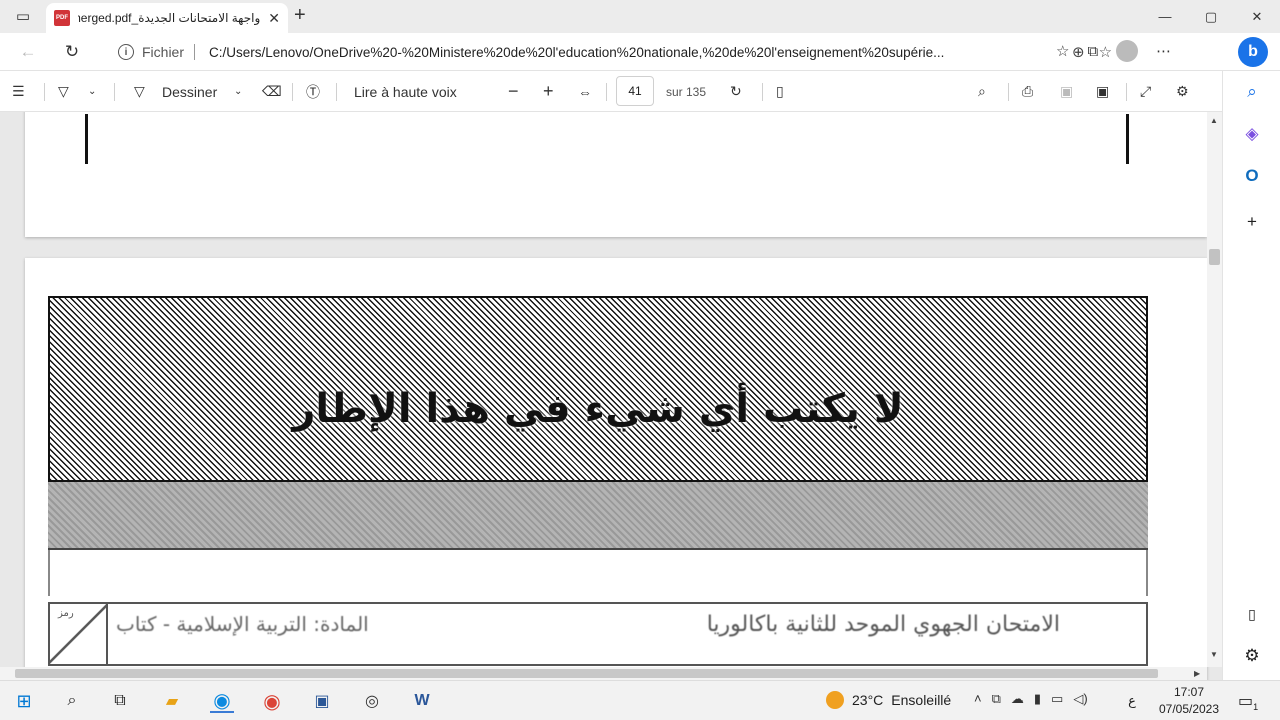 This screenshot has height=720, width=1280. I want to click on page-number-input: 41, so click(635, 91).